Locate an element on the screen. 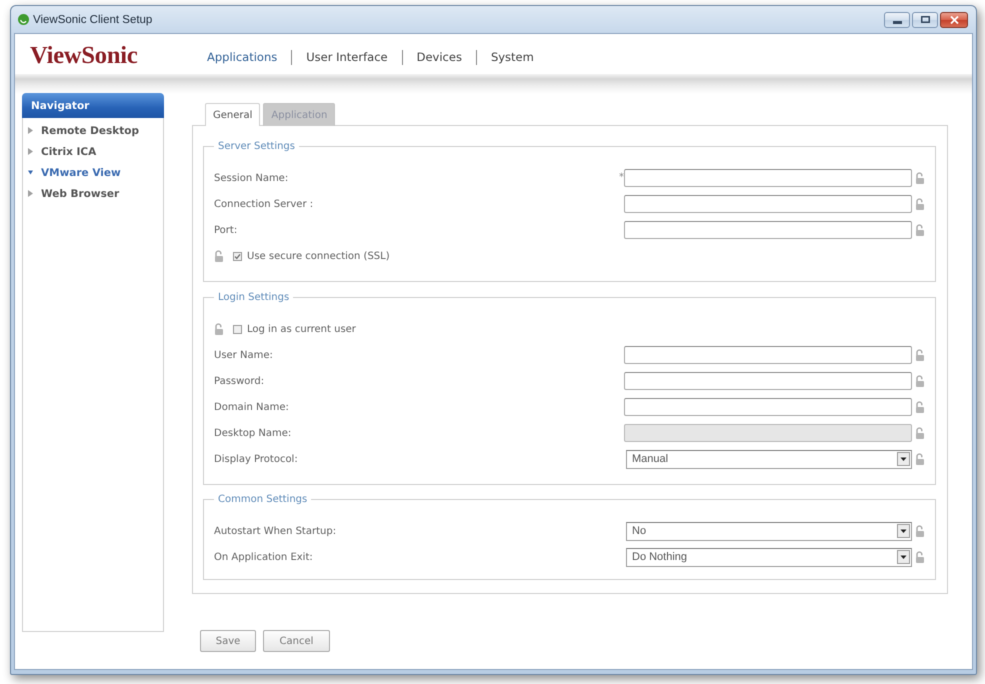 The image size is (985, 684). required-mark: * is located at coordinates (621, 178).